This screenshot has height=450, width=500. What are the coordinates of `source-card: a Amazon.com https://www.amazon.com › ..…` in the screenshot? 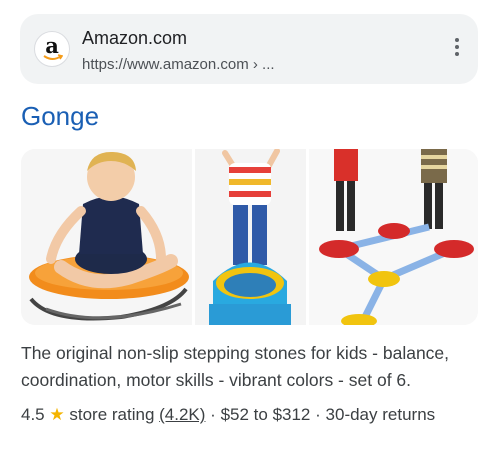 It's located at (249, 49).